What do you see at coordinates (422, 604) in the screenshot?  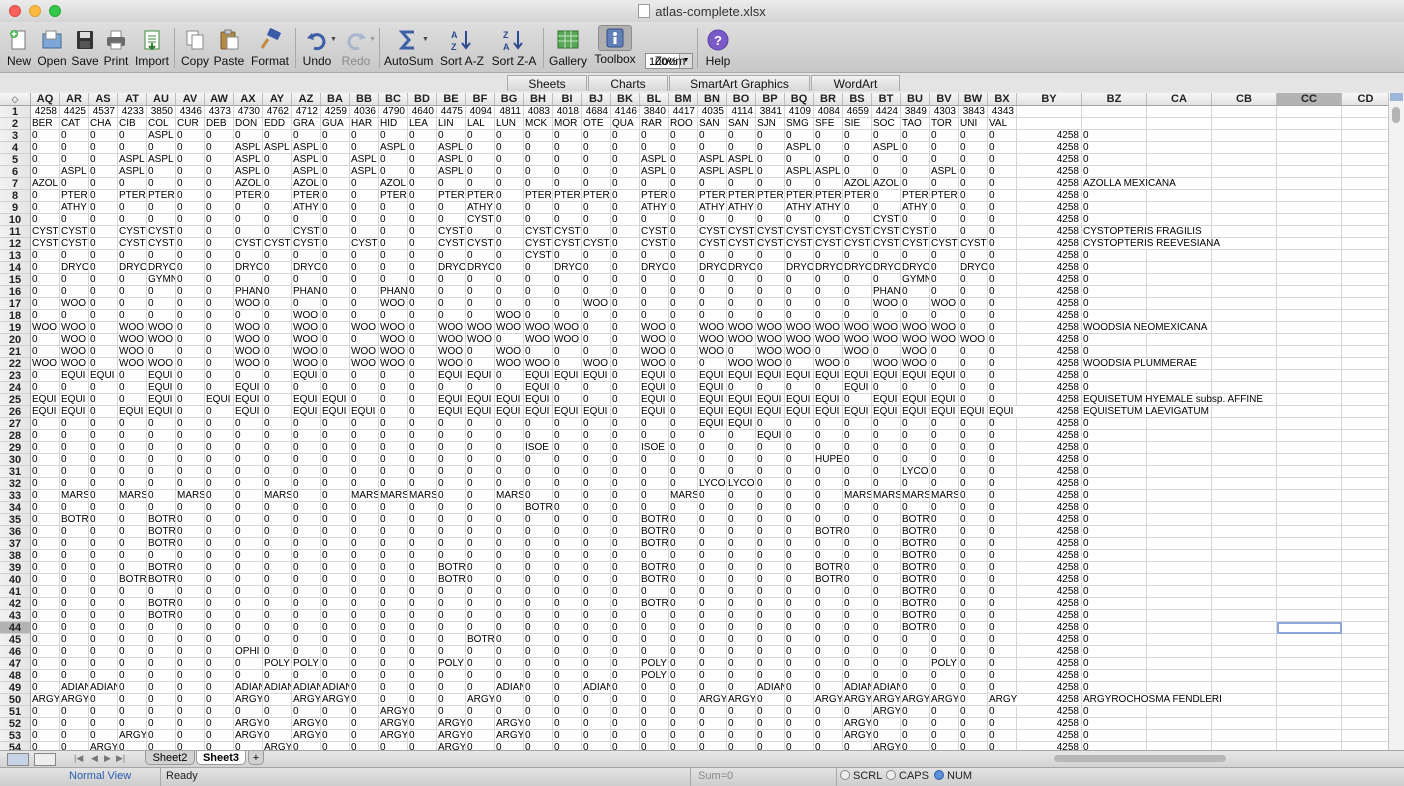 I see `cell-bd42: 0` at bounding box center [422, 604].